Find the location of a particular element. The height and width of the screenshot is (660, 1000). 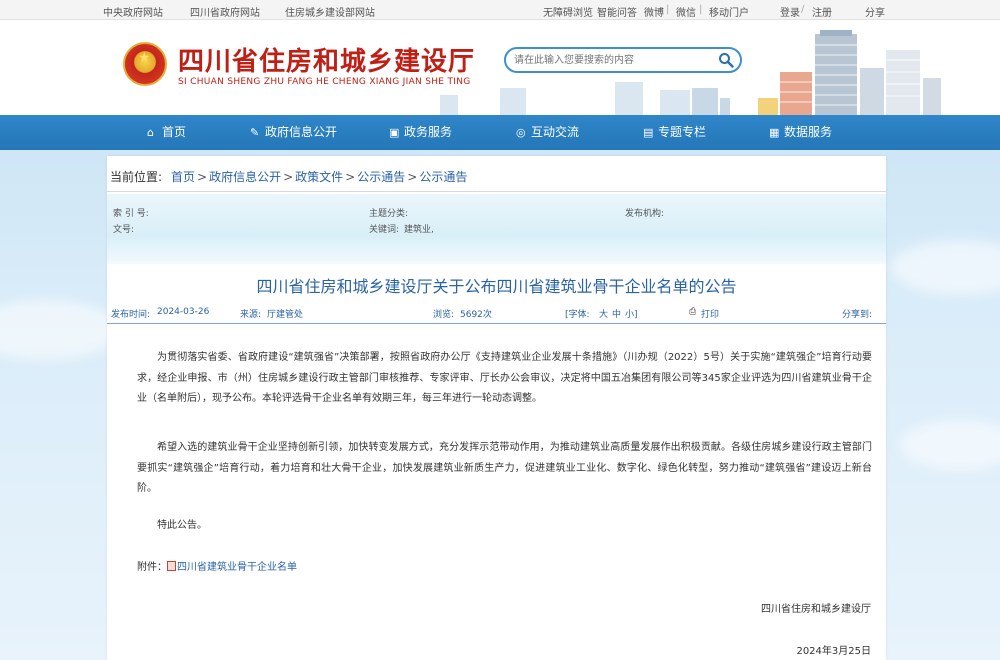

breadcrumb-policy-docs: 政策文件 is located at coordinates (319, 177).